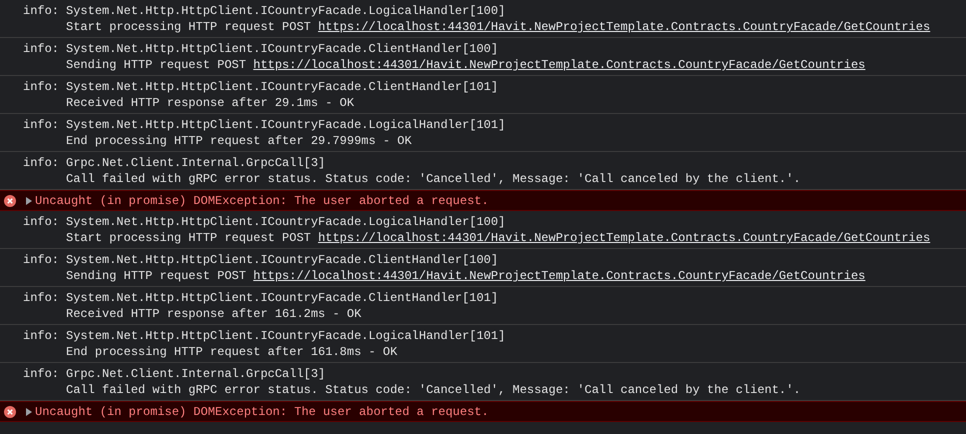  What do you see at coordinates (211, 103) in the screenshot?
I see `log-message: Received HTTP response after 29.1ms - OK` at bounding box center [211, 103].